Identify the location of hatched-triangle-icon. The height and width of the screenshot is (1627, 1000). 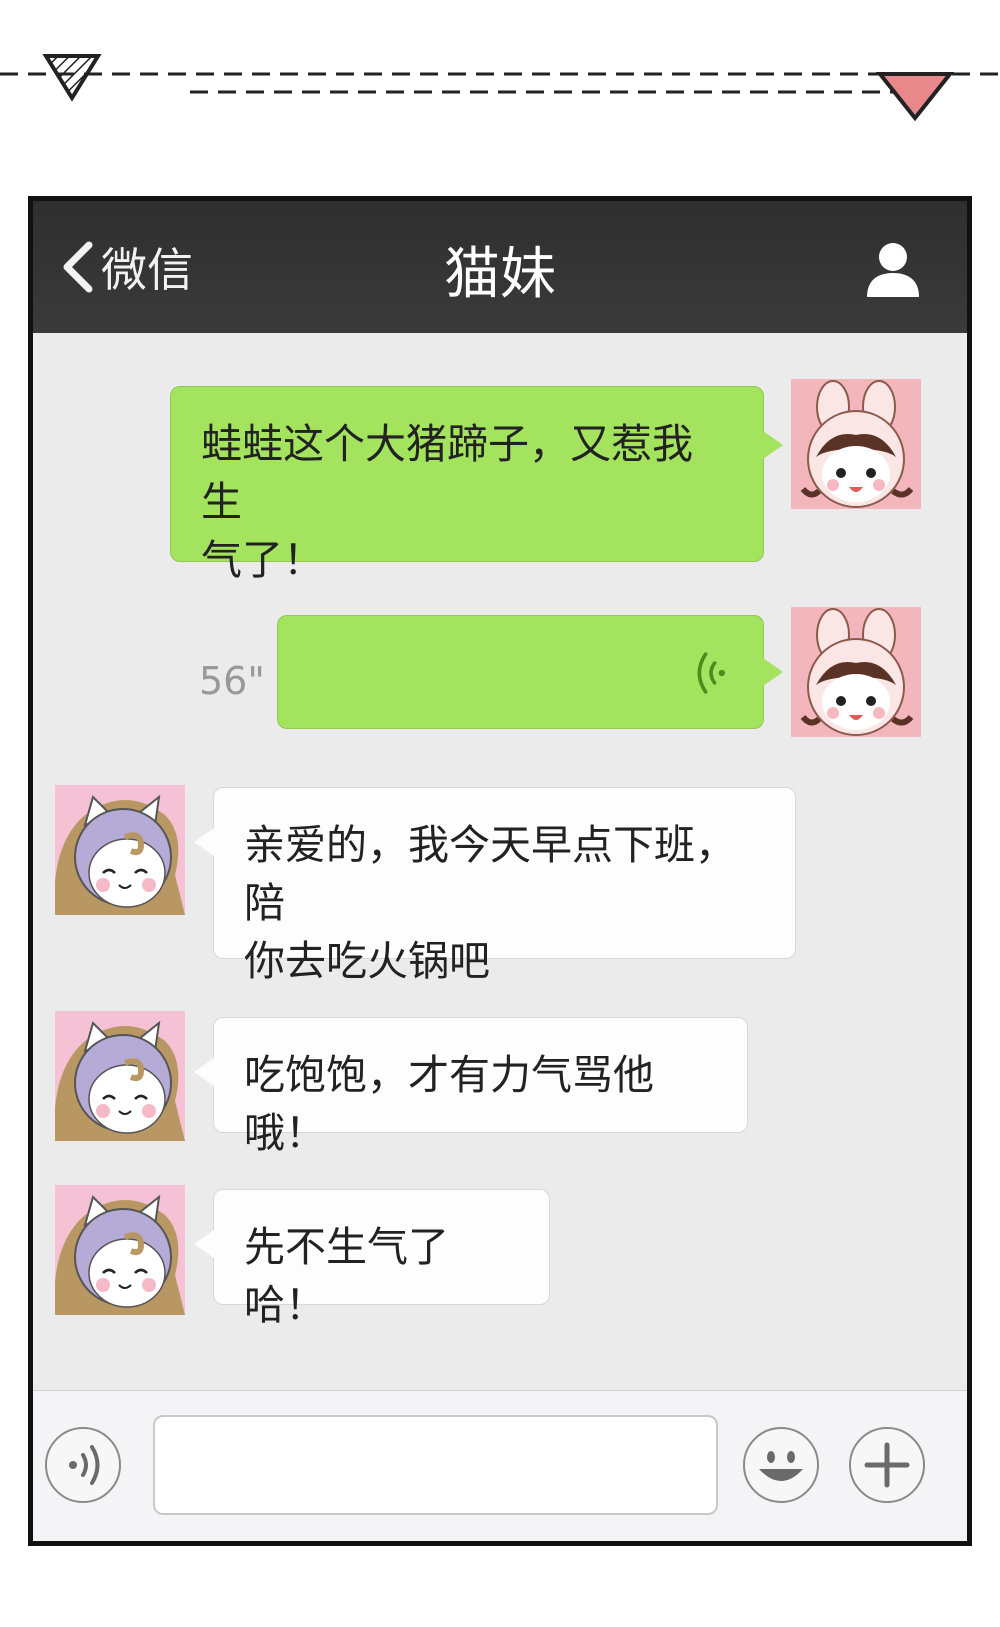
(72, 78).